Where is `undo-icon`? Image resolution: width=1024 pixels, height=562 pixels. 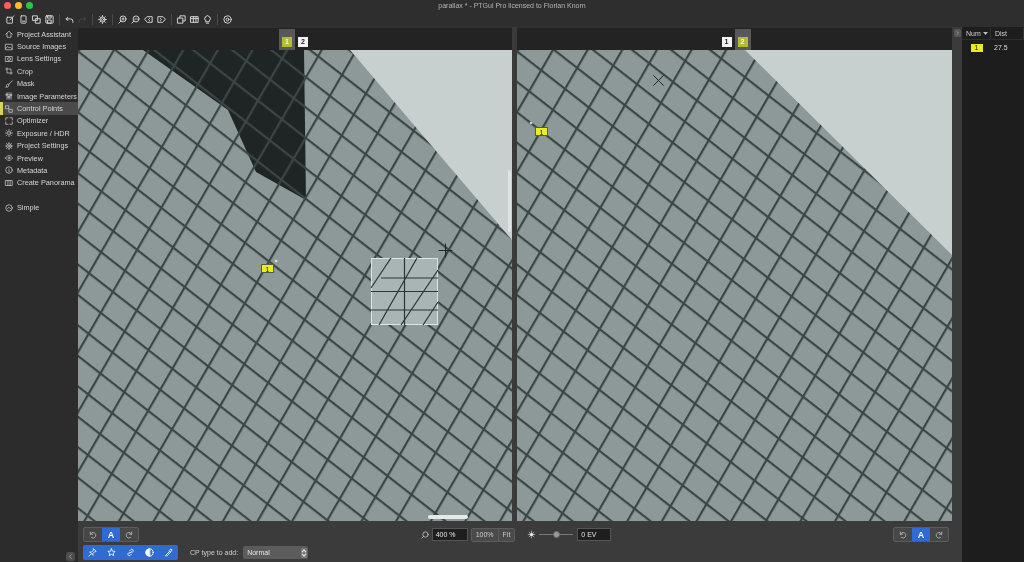 undo-icon is located at coordinates (69, 19).